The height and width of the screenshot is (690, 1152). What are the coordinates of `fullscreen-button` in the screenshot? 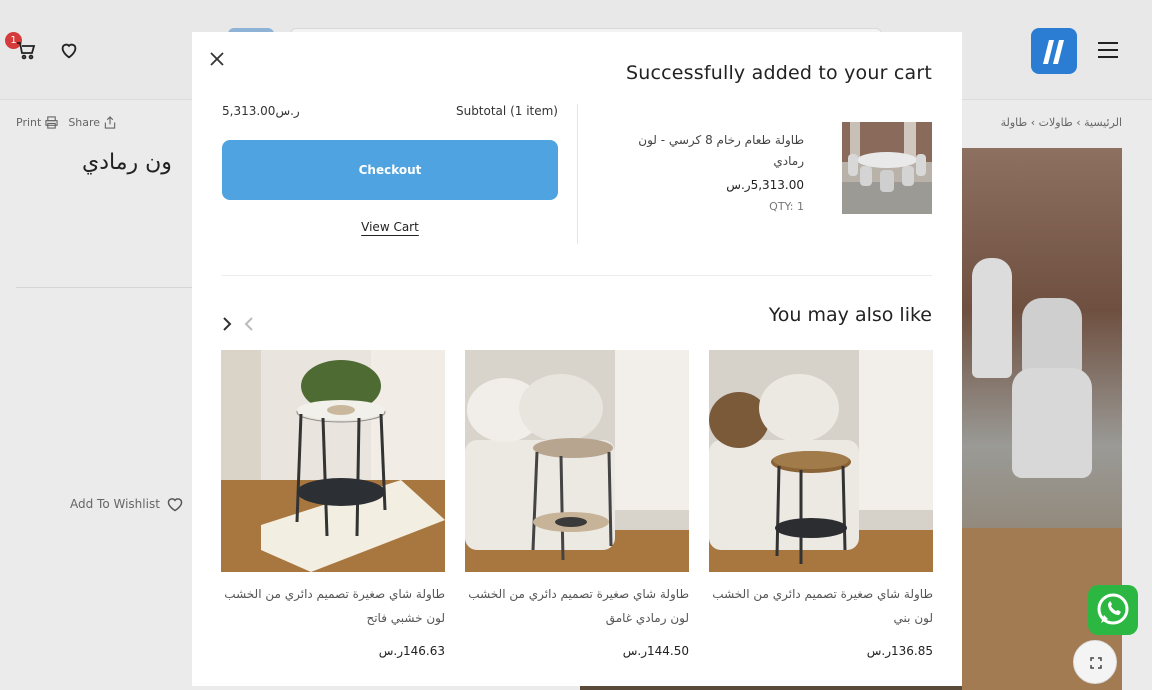 It's located at (1095, 662).